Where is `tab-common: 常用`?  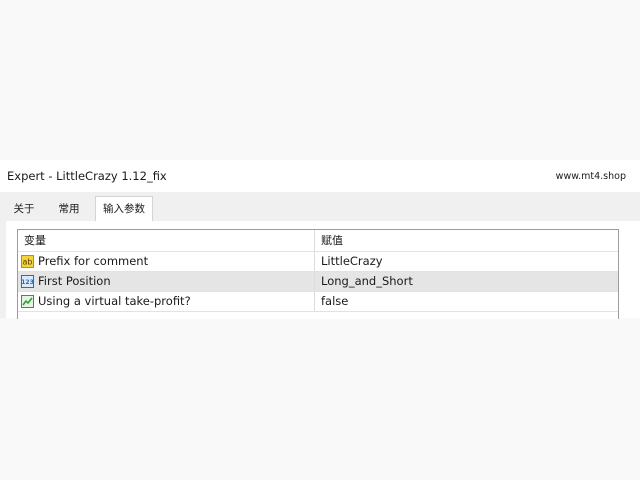 tab-common: 常用 is located at coordinates (69, 210).